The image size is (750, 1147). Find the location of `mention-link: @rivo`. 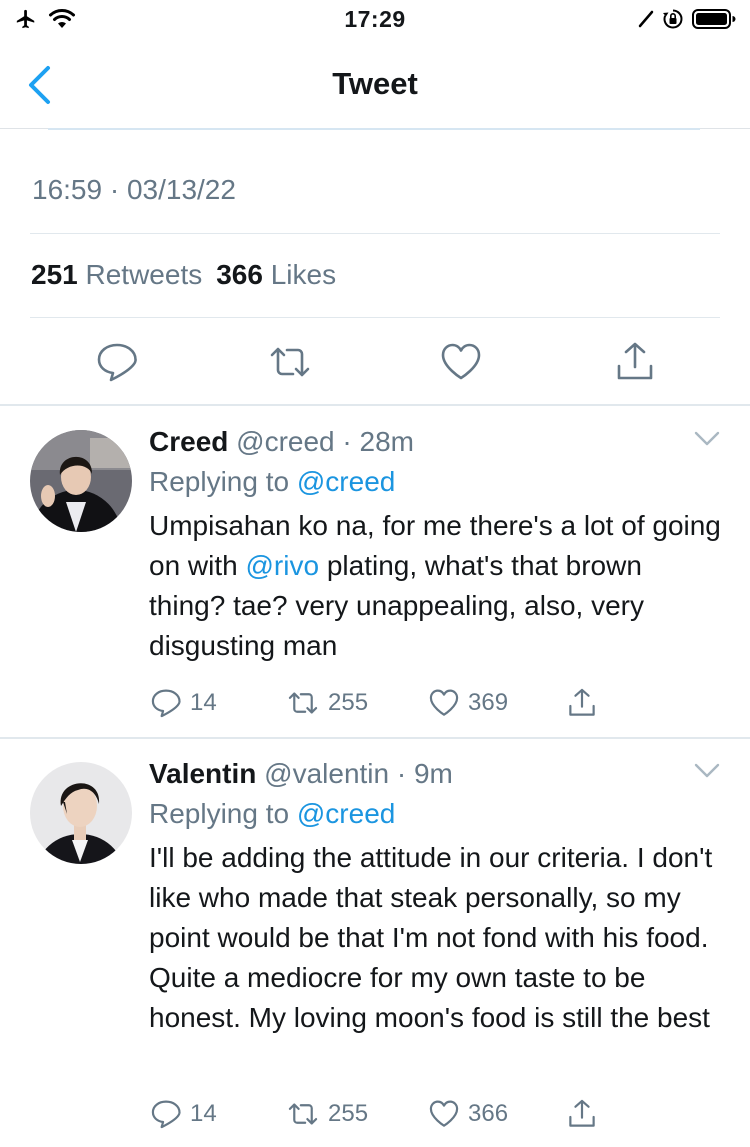

mention-link: @rivo is located at coordinates (283, 565).